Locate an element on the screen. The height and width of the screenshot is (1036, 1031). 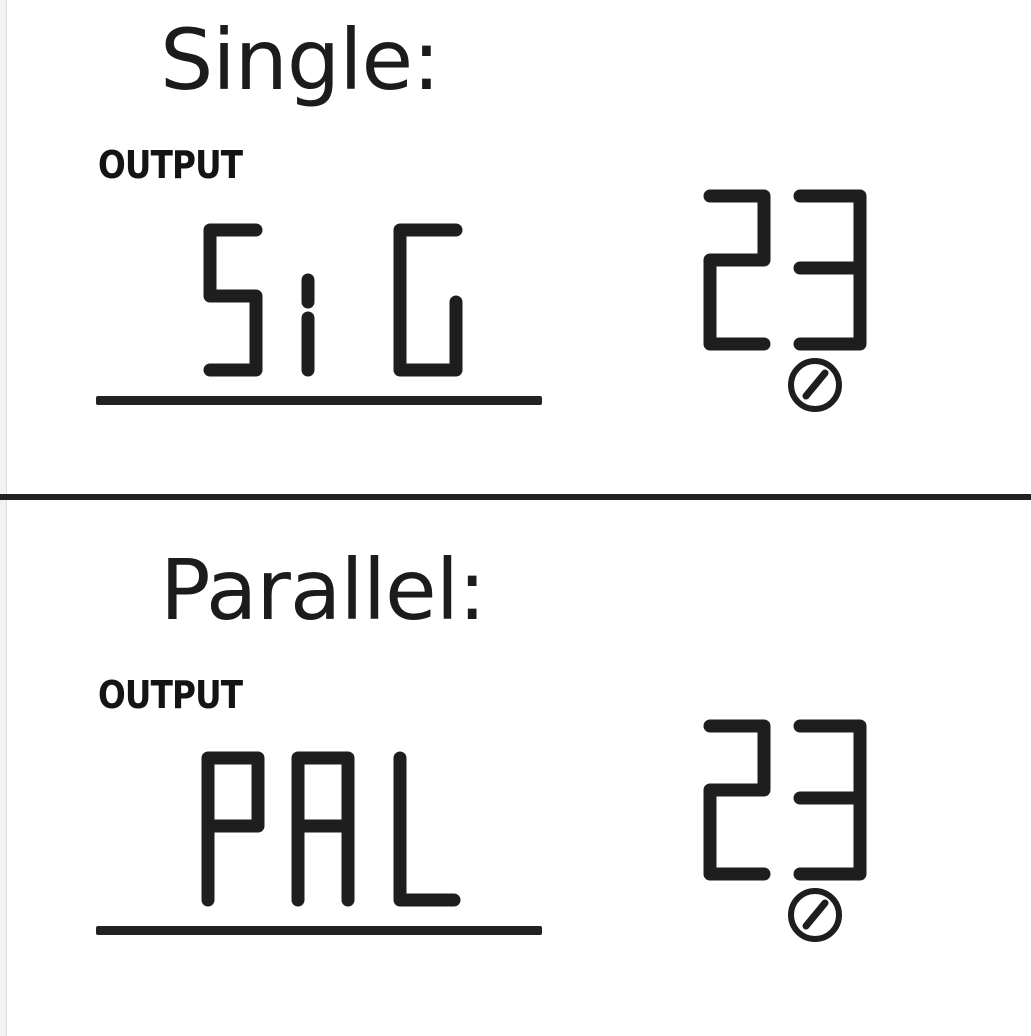
section-divider is located at coordinates (515, 497).